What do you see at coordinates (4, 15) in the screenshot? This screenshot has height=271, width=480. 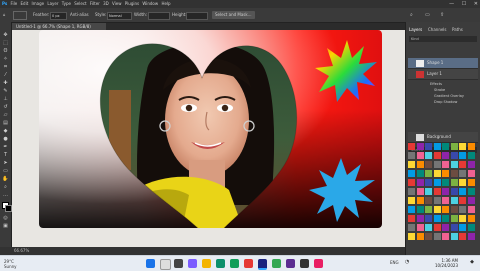 I see `home-icon: ⌂` at bounding box center [4, 15].